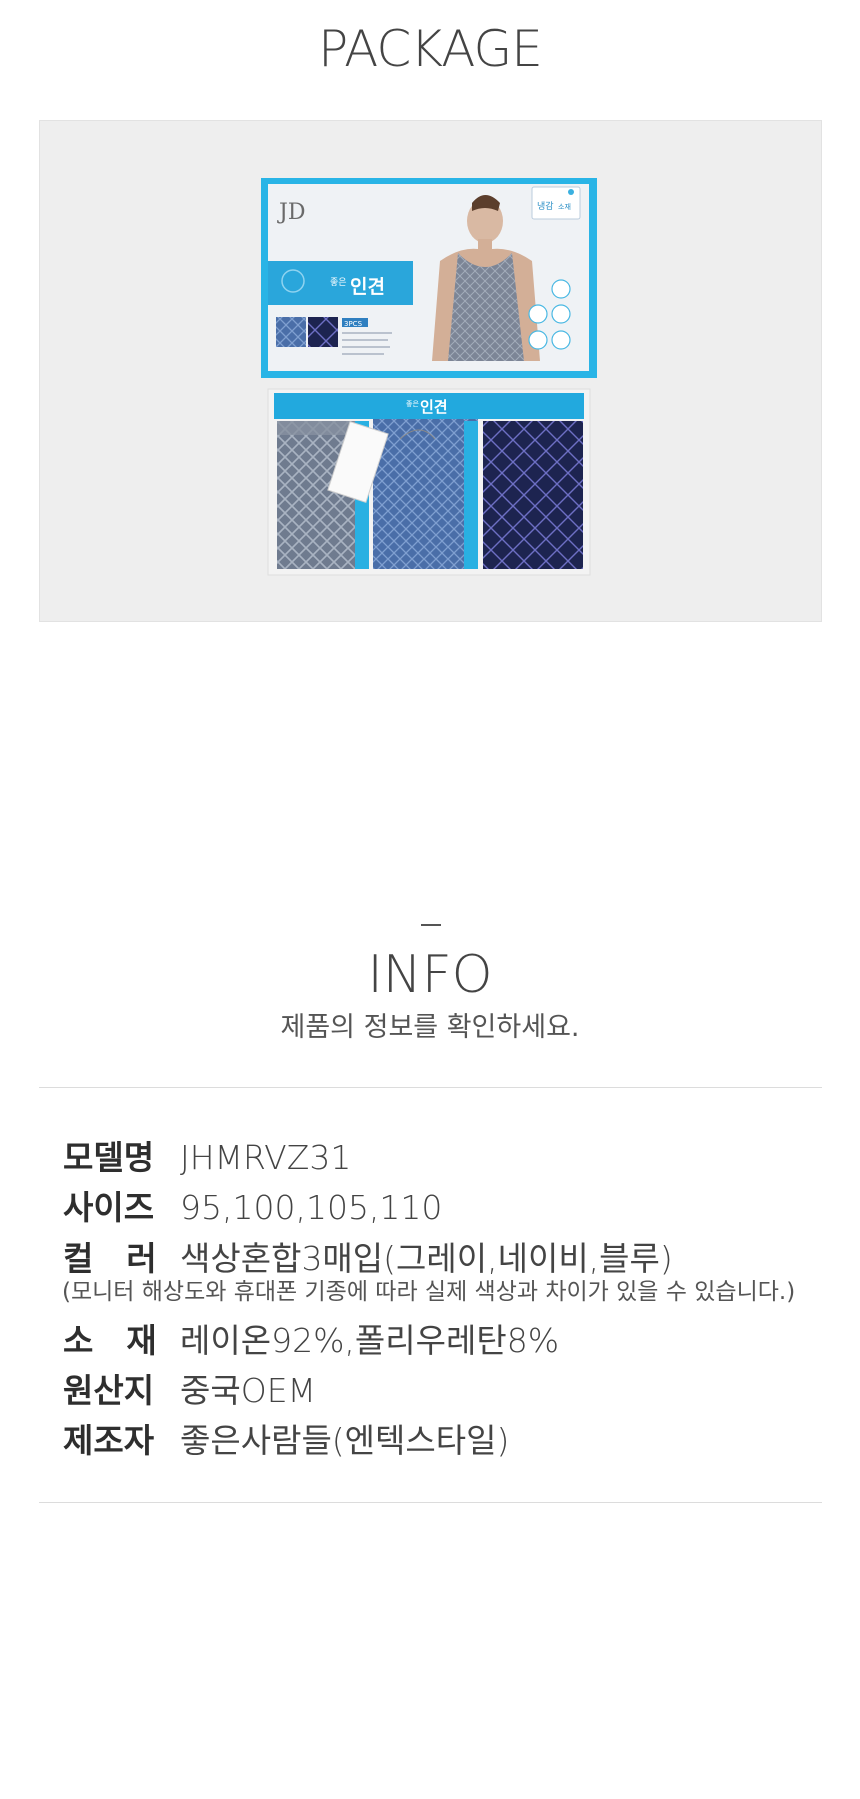 This screenshot has width=860, height=1799. What do you see at coordinates (431, 925) in the screenshot?
I see `section-divider-dash` at bounding box center [431, 925].